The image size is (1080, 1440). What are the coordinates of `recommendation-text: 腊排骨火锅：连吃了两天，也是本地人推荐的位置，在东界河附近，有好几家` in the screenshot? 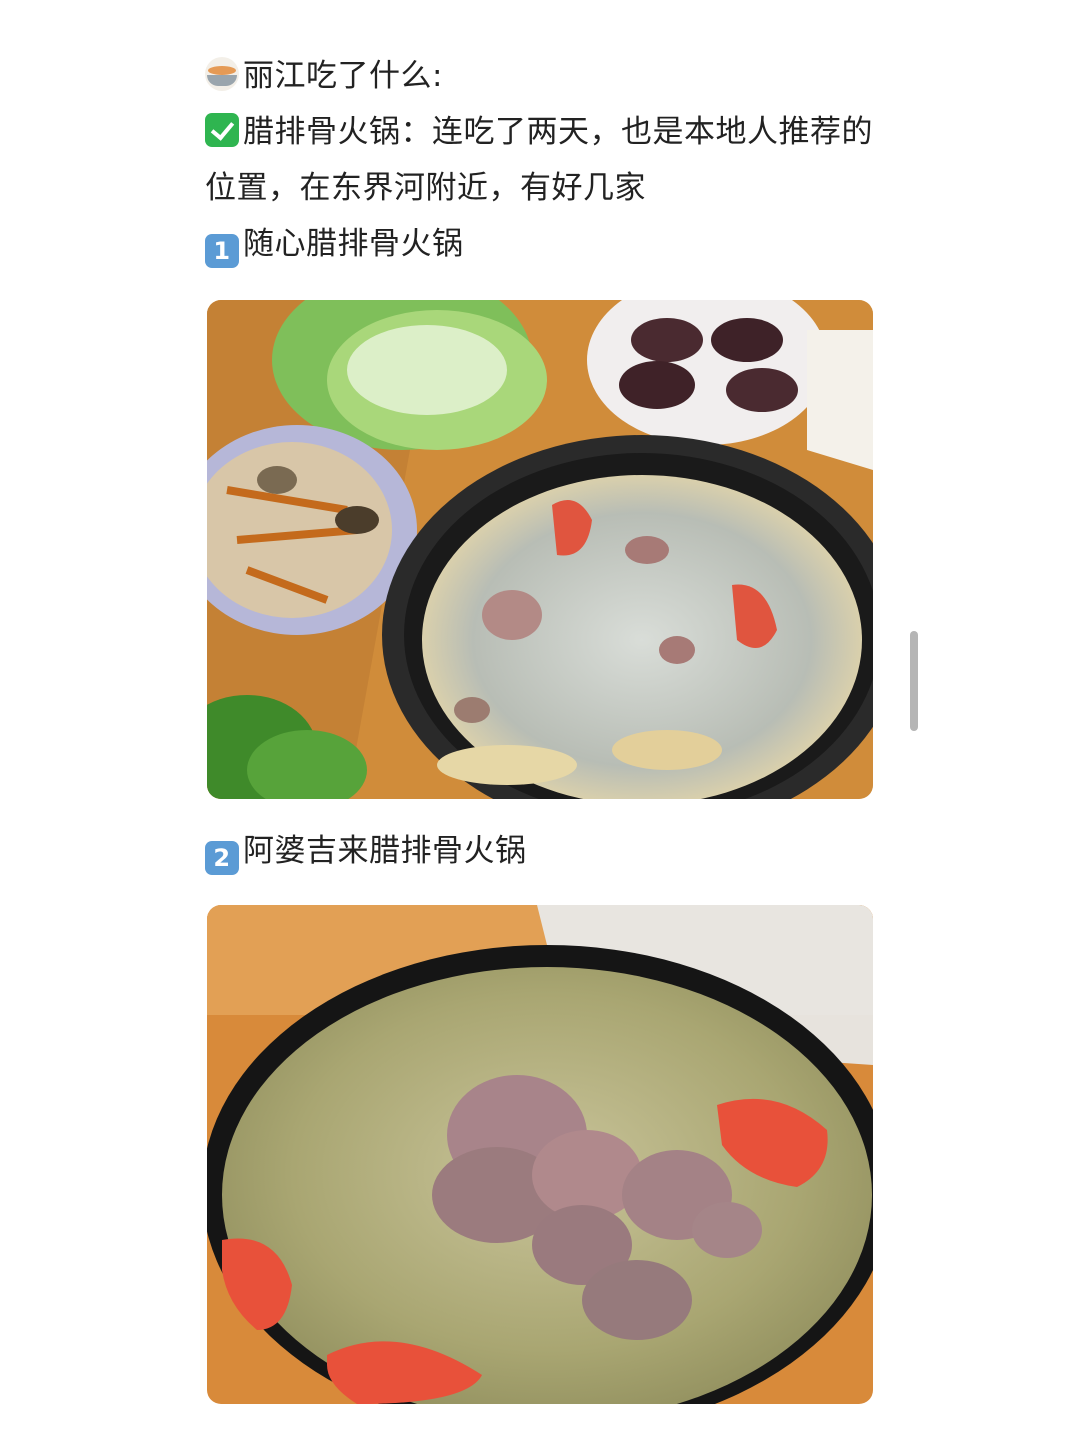 It's located at (539, 160).